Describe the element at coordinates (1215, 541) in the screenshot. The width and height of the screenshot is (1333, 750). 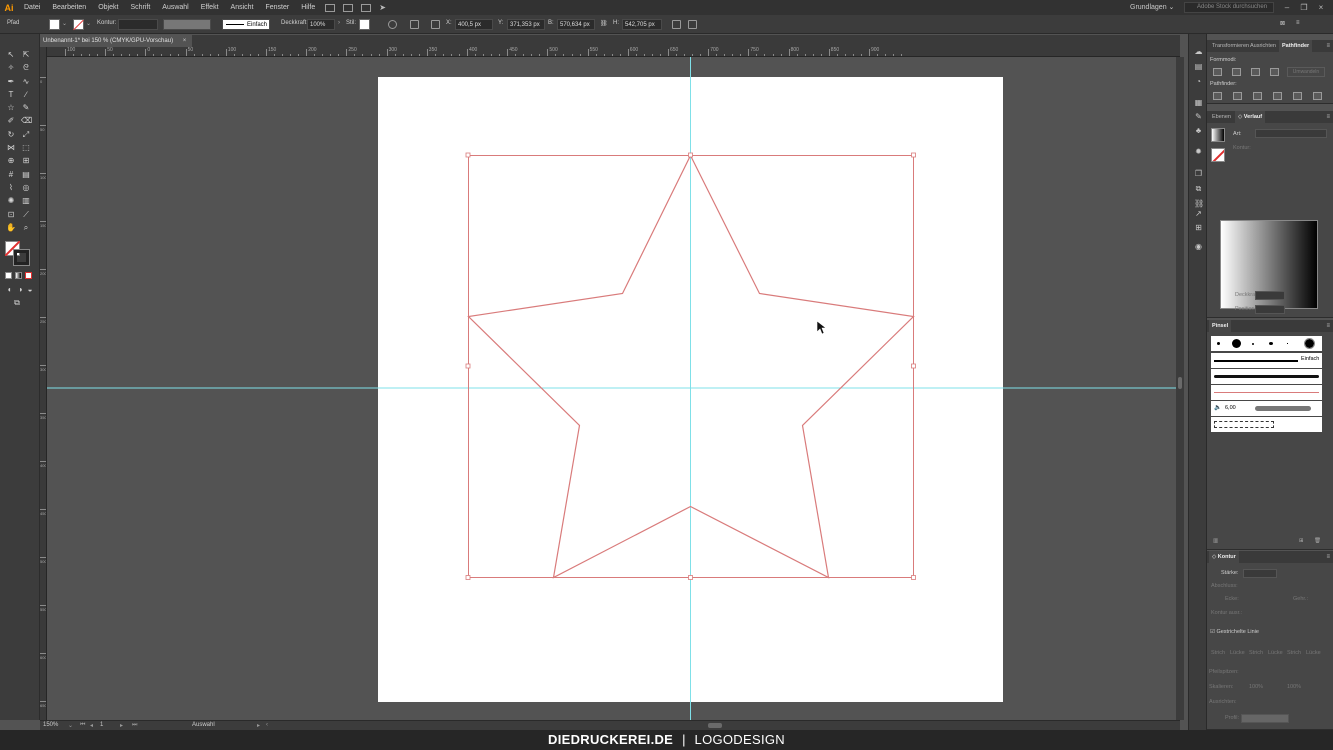
I see `brush-library-icon: ▥` at that location.